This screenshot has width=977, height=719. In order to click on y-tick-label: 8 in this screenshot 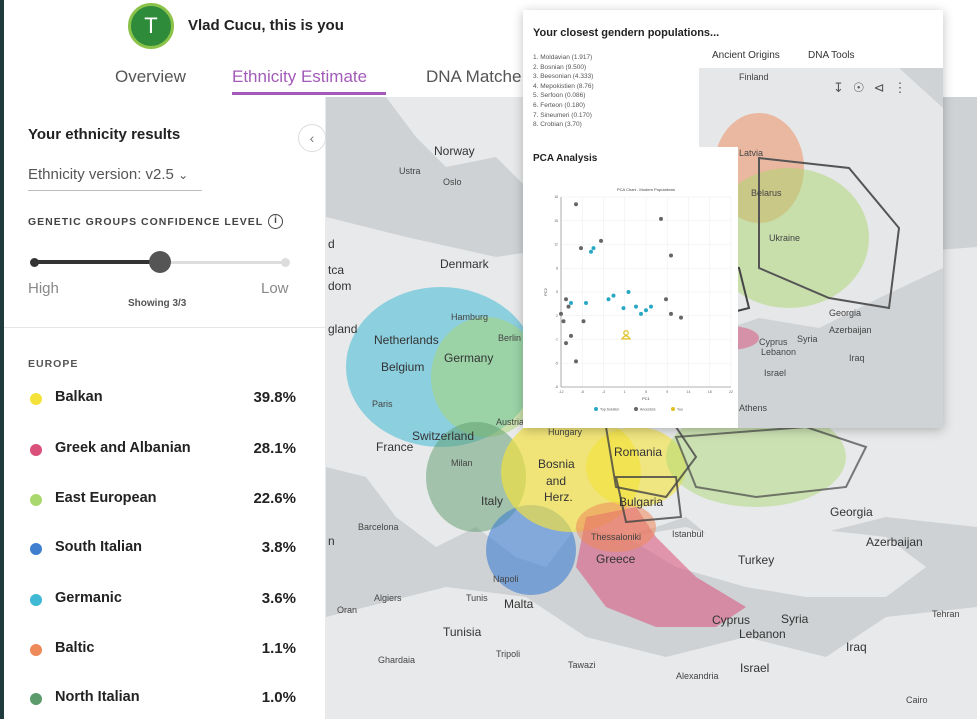, I will do `click(557, 268)`.